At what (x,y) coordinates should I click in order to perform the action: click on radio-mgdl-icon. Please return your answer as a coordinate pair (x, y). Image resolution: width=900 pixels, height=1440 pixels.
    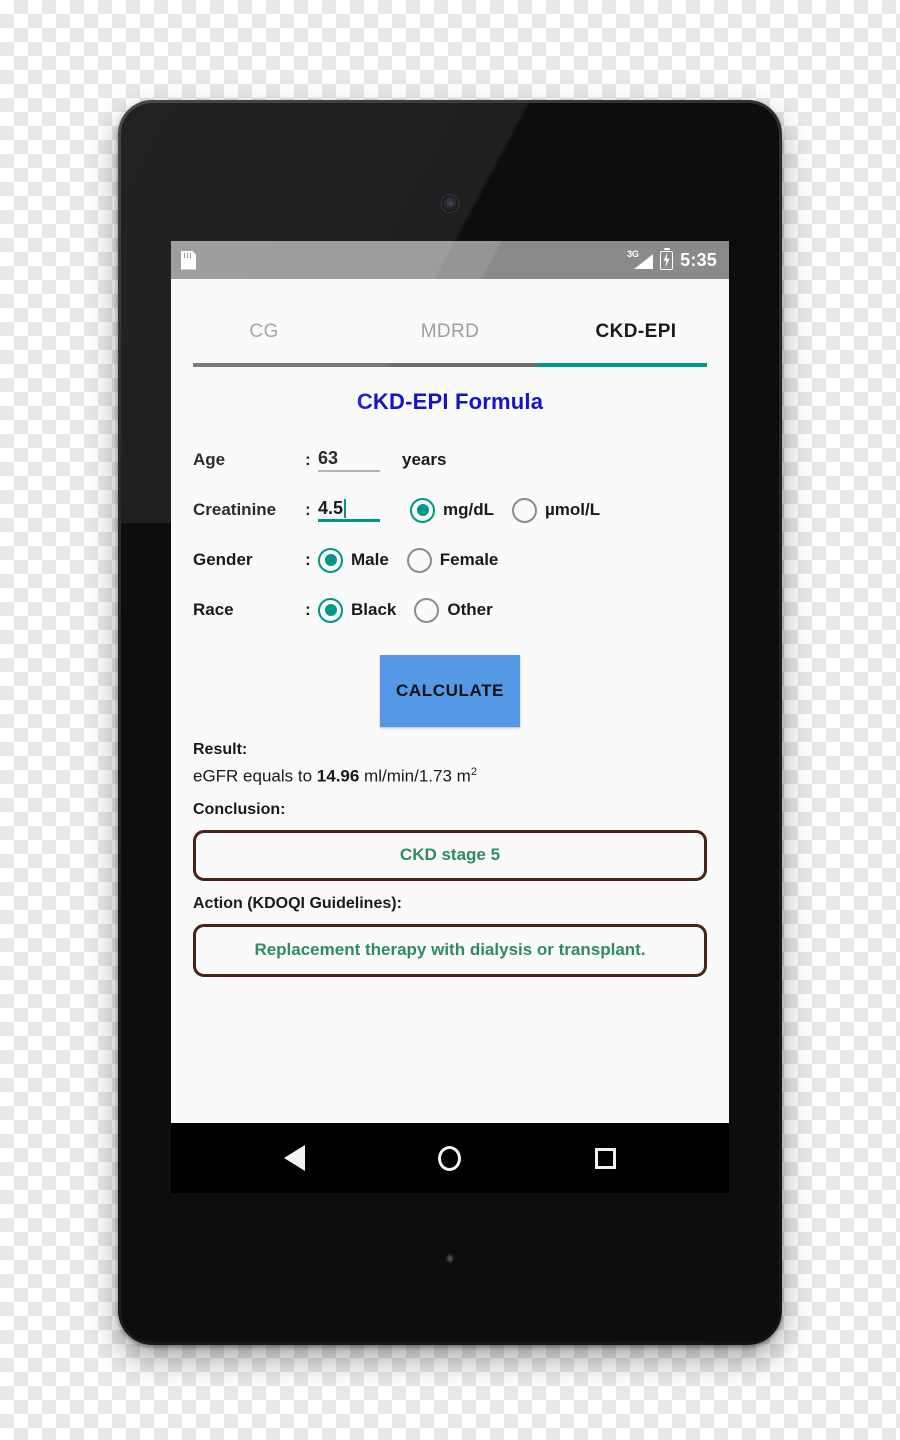
    Looking at the image, I should click on (422, 510).